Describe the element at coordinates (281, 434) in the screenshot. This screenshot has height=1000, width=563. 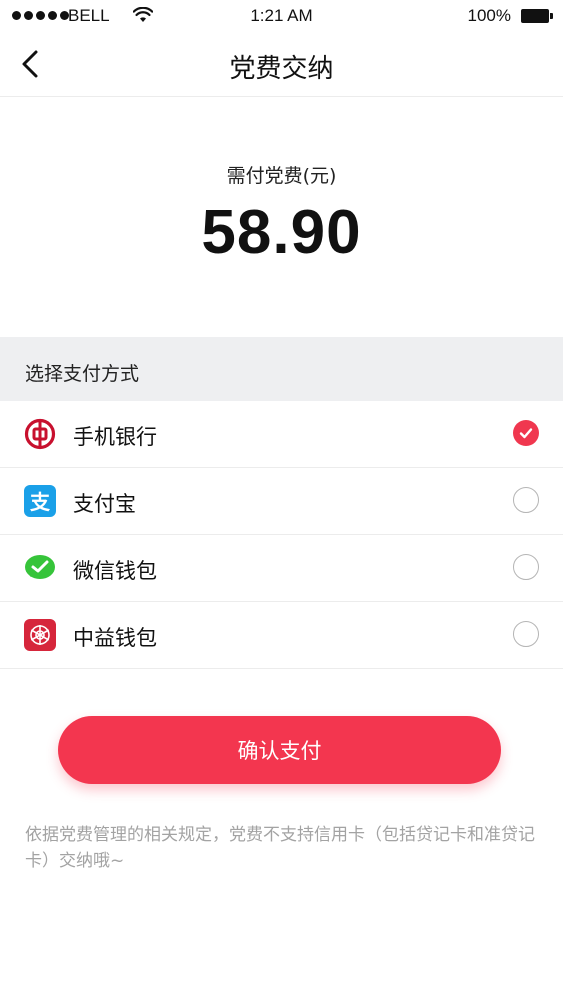
I see `payment-option-mobile-bank: 手机银行` at that location.